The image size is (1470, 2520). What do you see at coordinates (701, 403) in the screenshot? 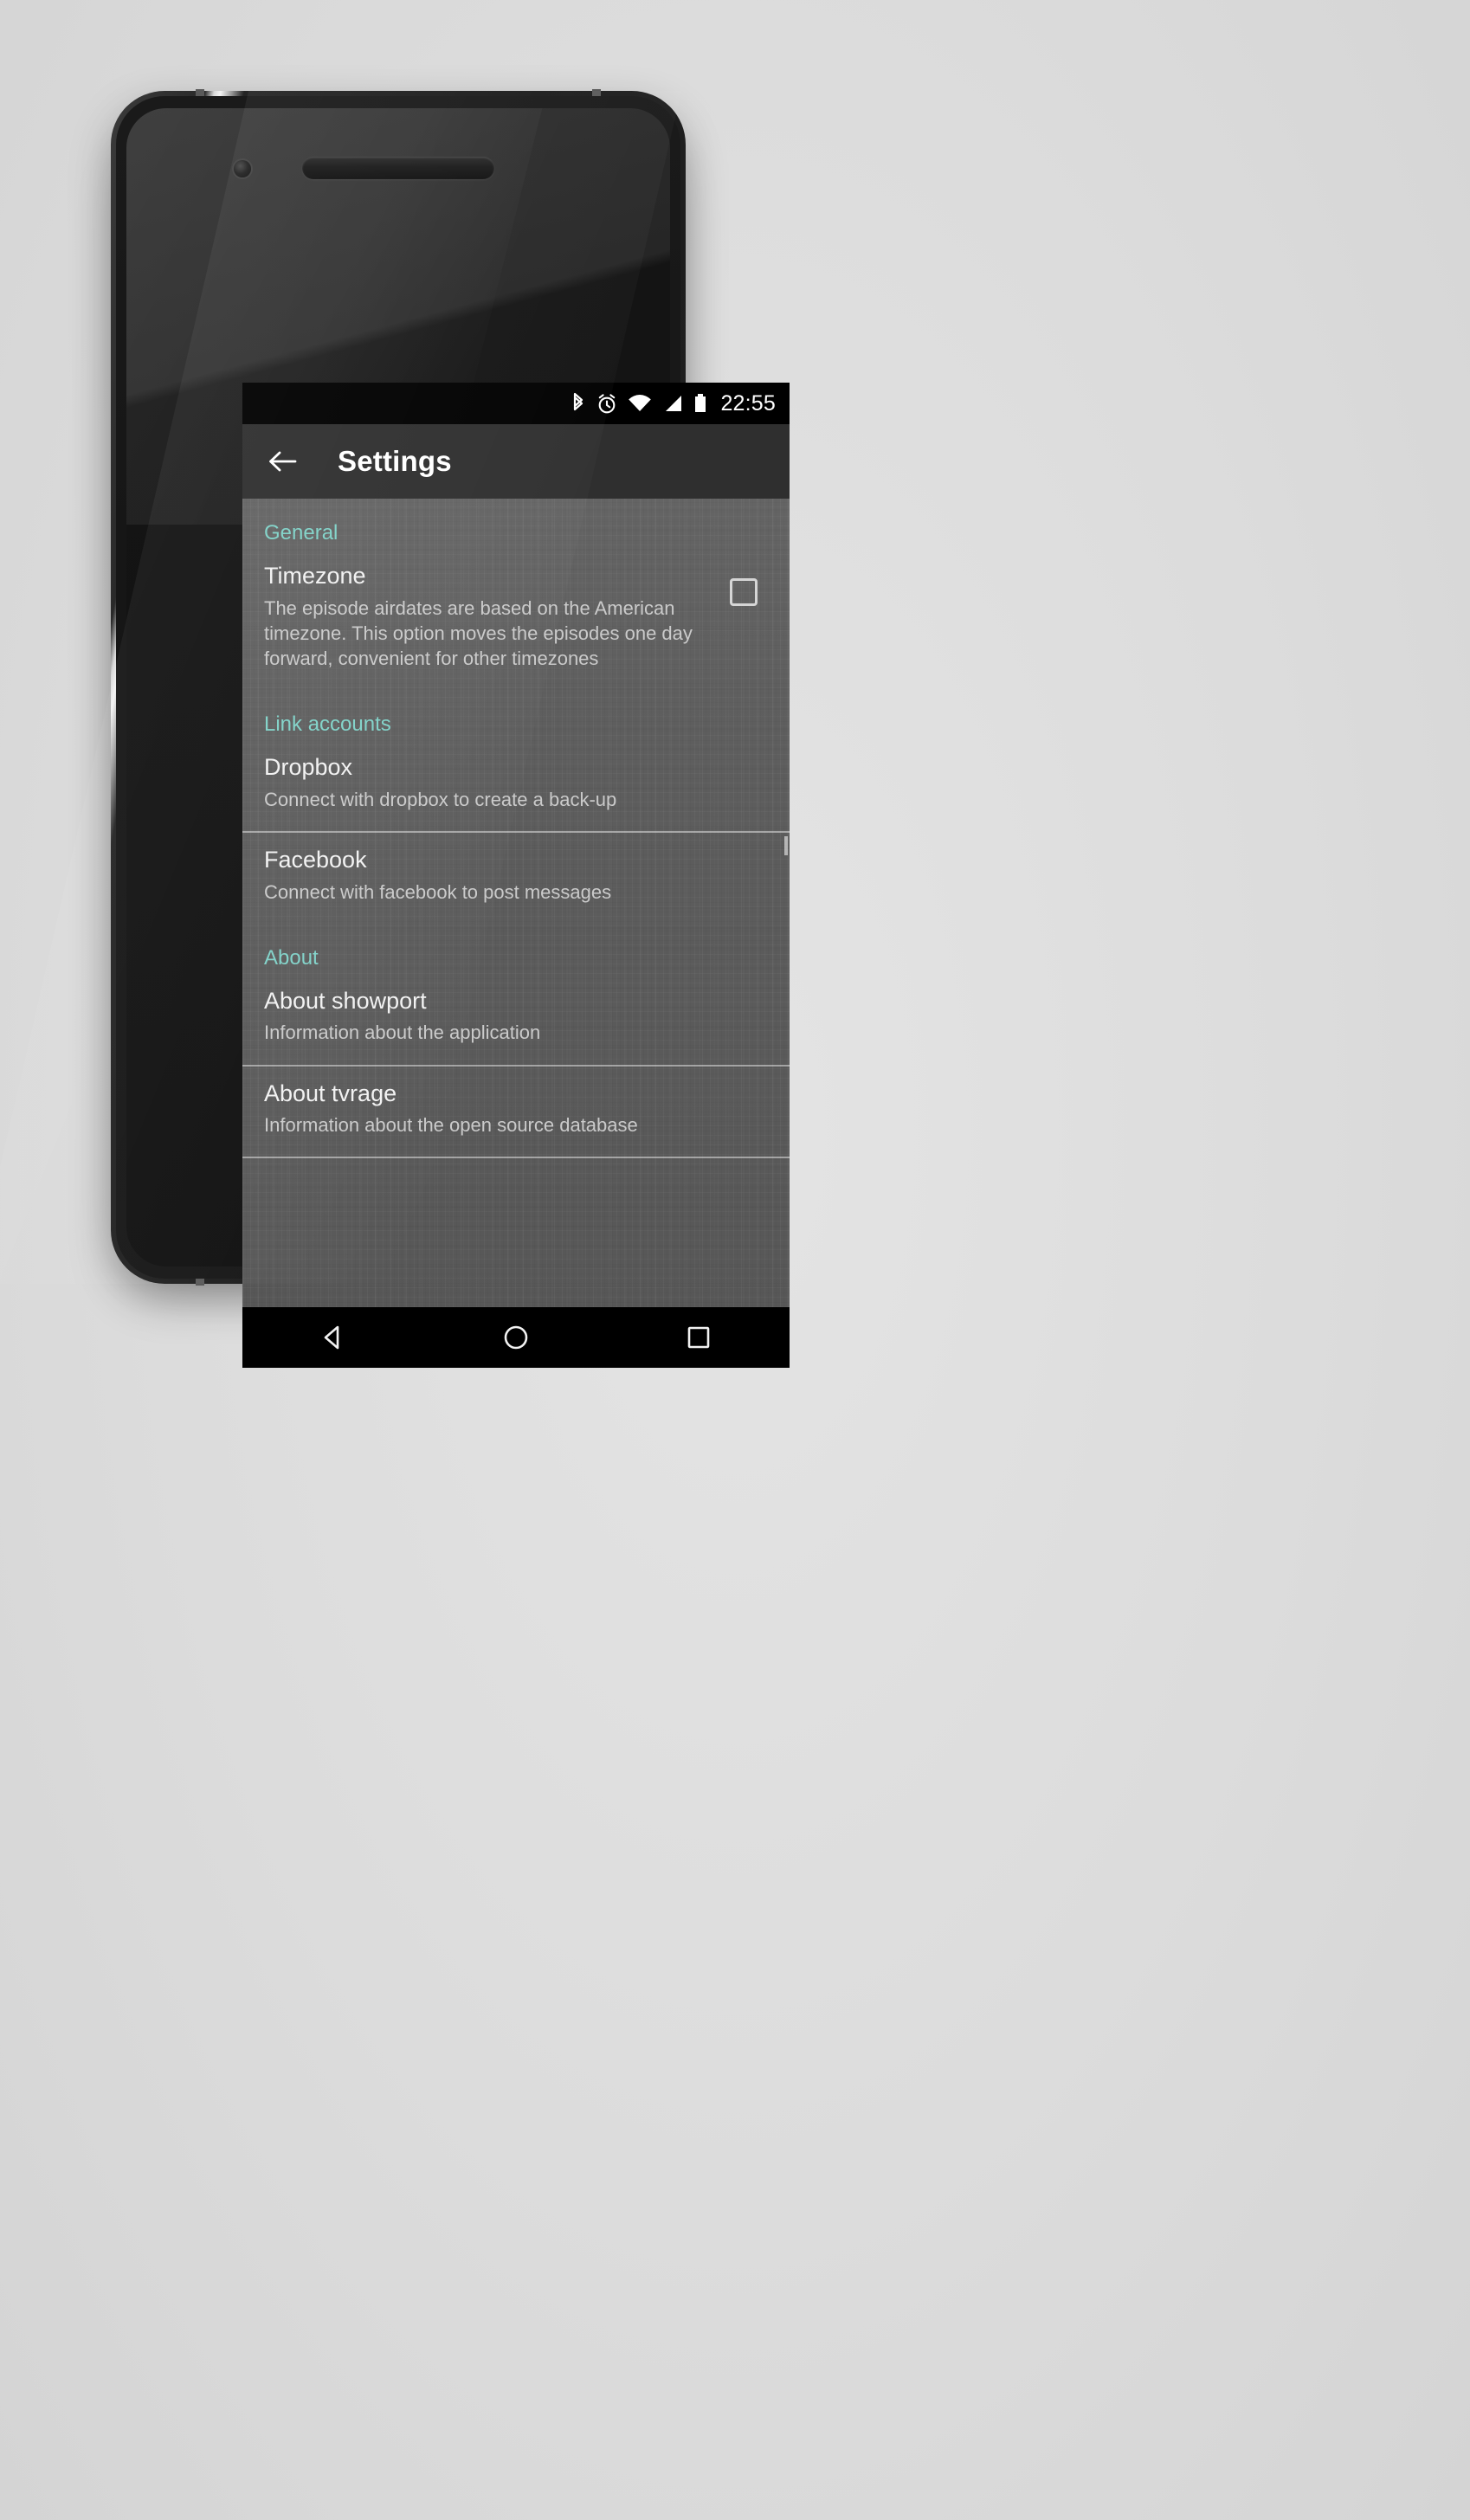
I see `battery-icon` at bounding box center [701, 403].